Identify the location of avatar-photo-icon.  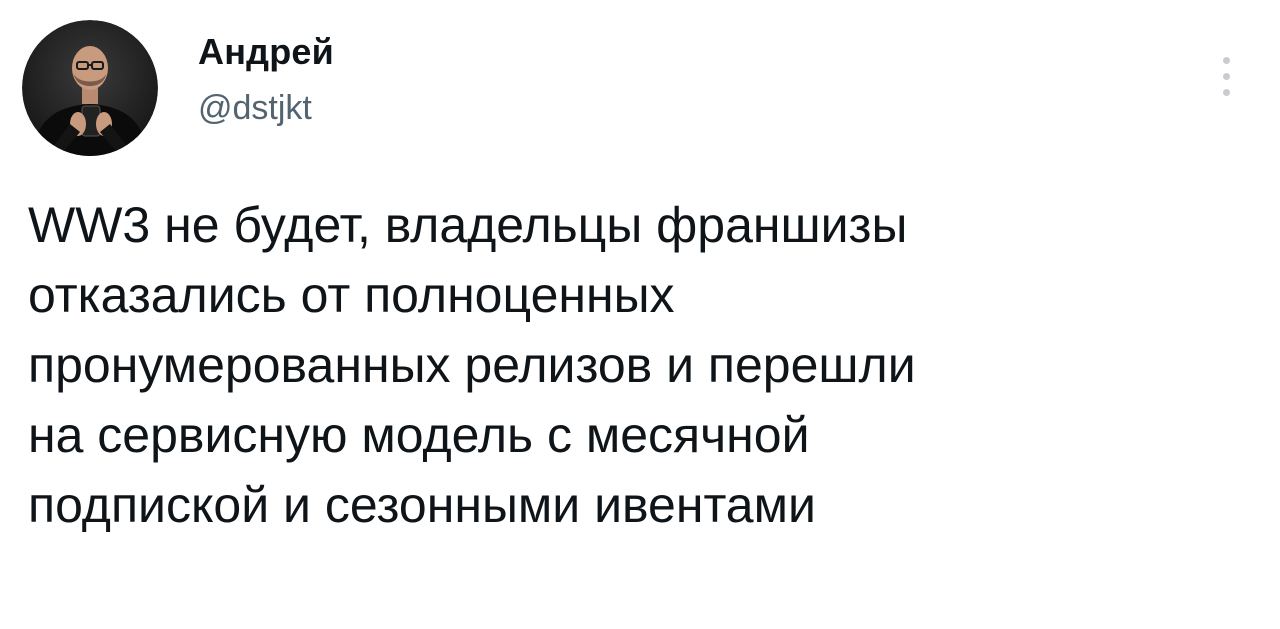
(90, 88).